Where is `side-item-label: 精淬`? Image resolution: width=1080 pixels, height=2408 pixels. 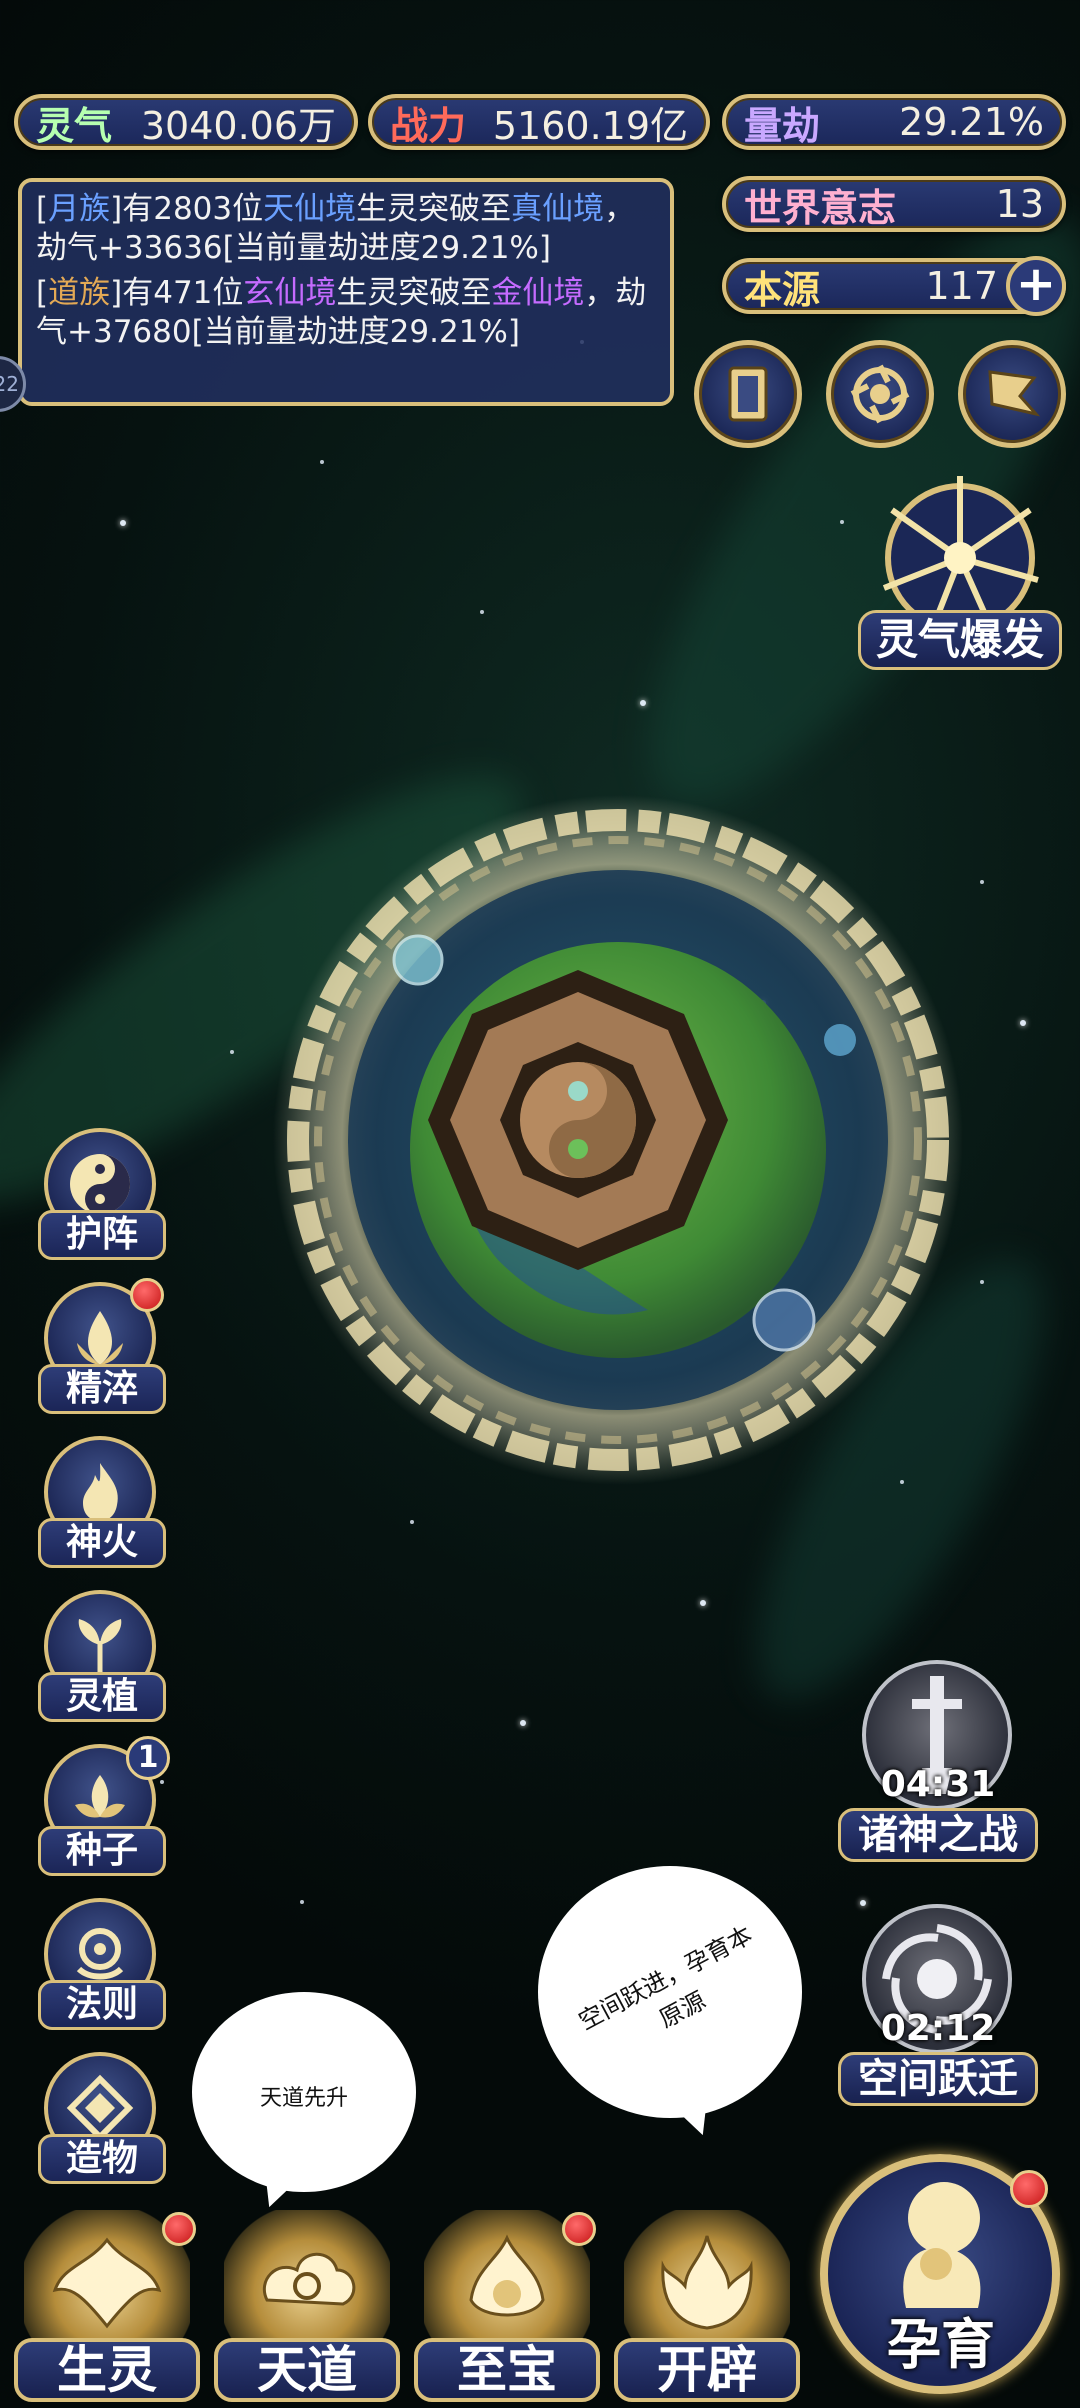 side-item-label: 精淬 is located at coordinates (102, 1389).